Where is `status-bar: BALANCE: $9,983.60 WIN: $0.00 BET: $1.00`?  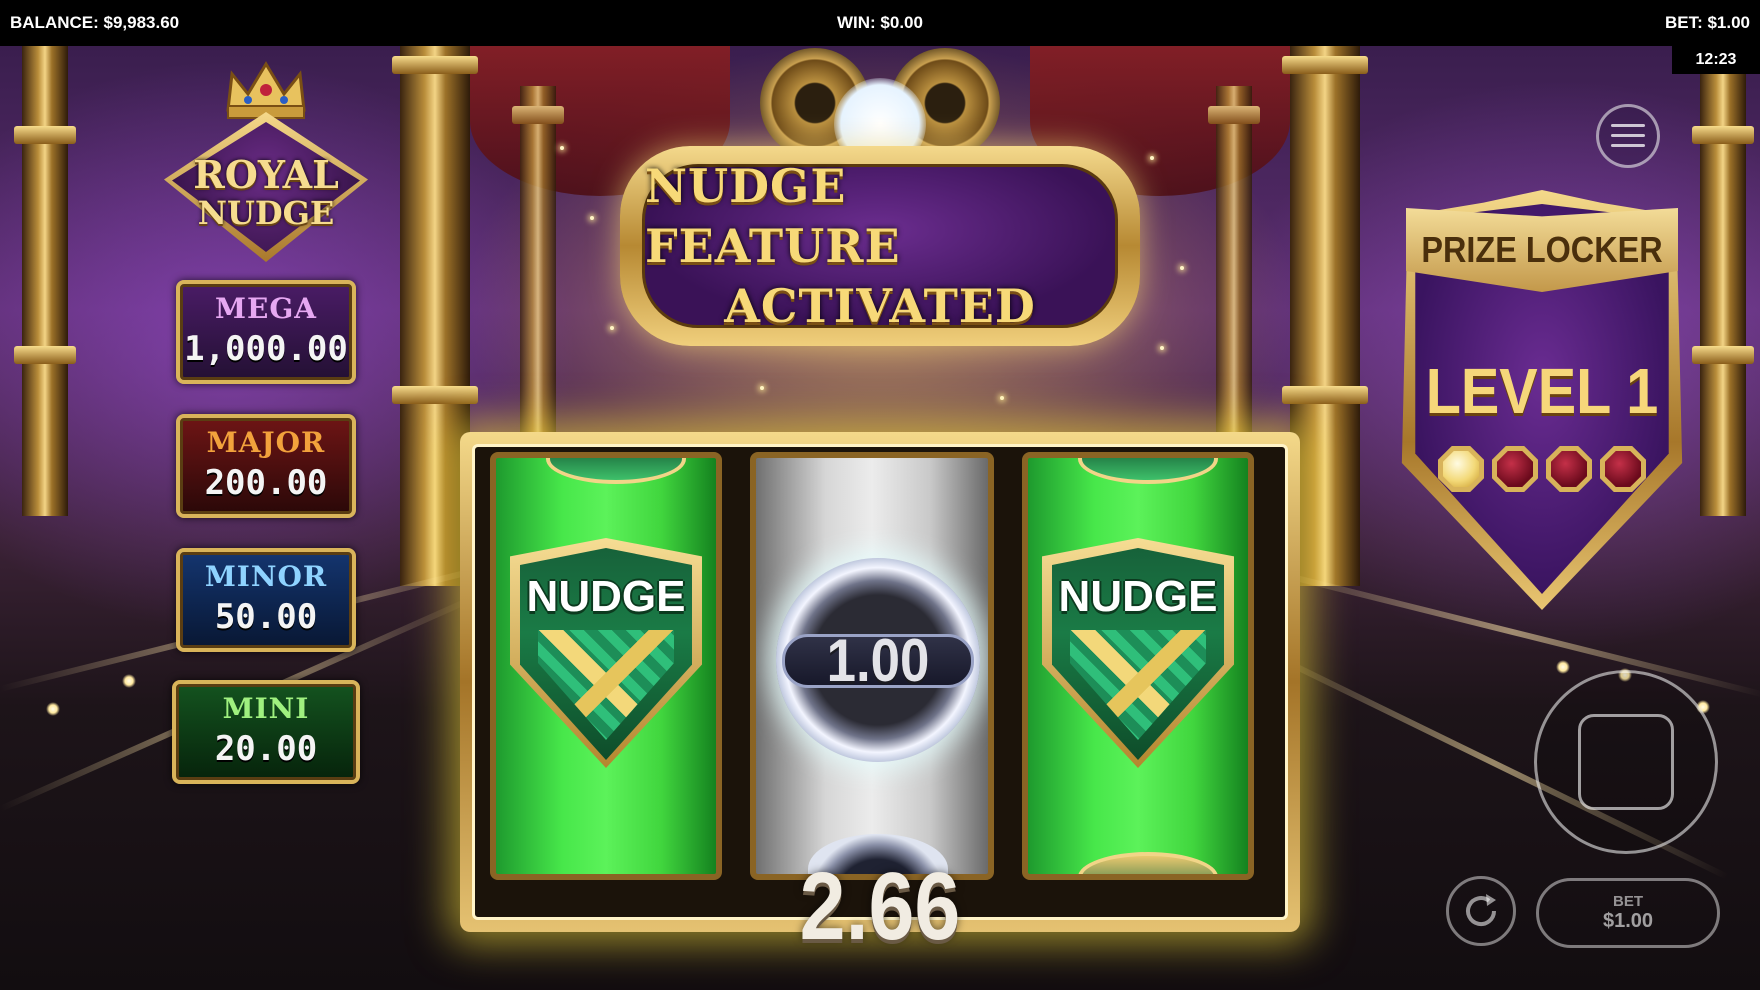
status-bar: BALANCE: $9,983.60 WIN: $0.00 BET: $1.00 is located at coordinates (880, 23).